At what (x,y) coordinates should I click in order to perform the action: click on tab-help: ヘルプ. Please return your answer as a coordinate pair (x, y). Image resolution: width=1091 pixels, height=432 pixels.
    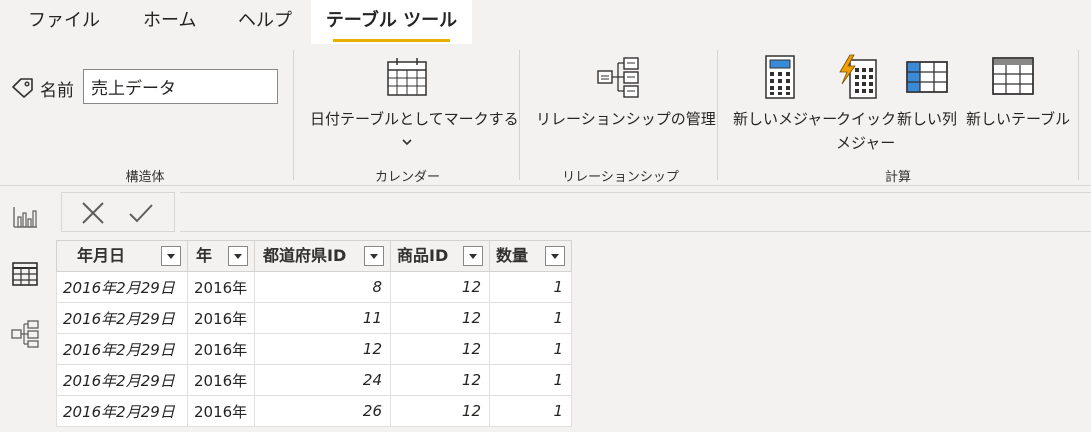
    Looking at the image, I should click on (265, 22).